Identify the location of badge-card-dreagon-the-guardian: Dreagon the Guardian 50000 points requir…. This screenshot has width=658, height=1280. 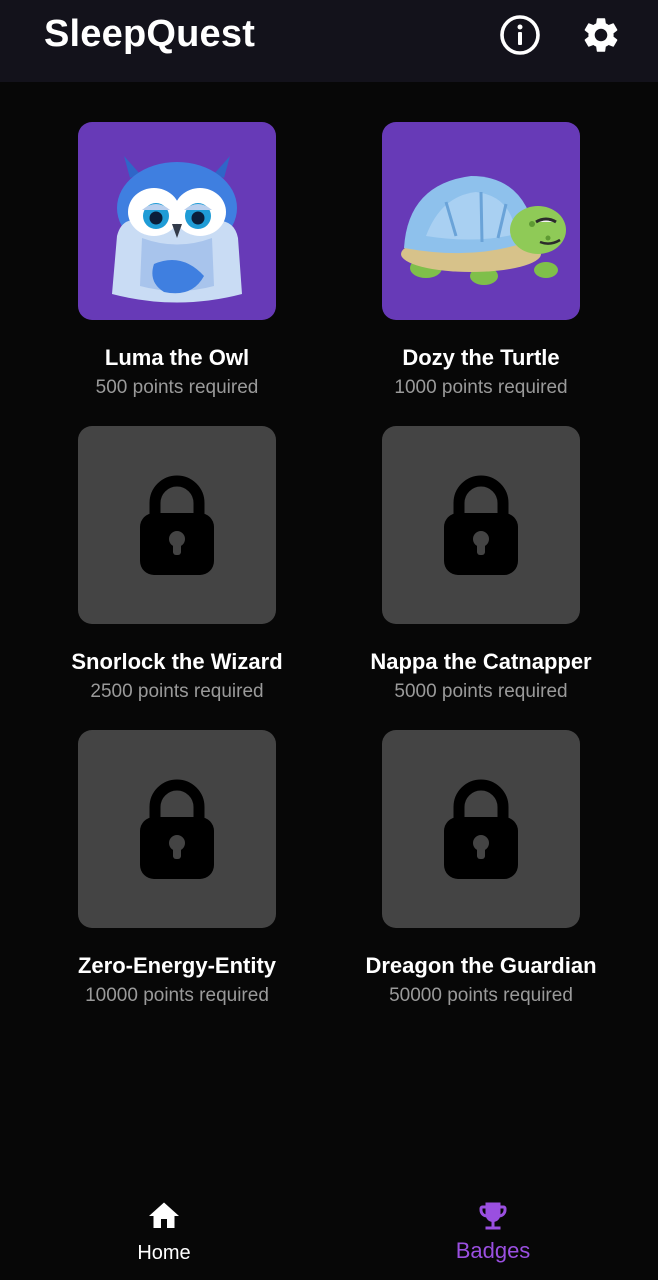
(481, 875).